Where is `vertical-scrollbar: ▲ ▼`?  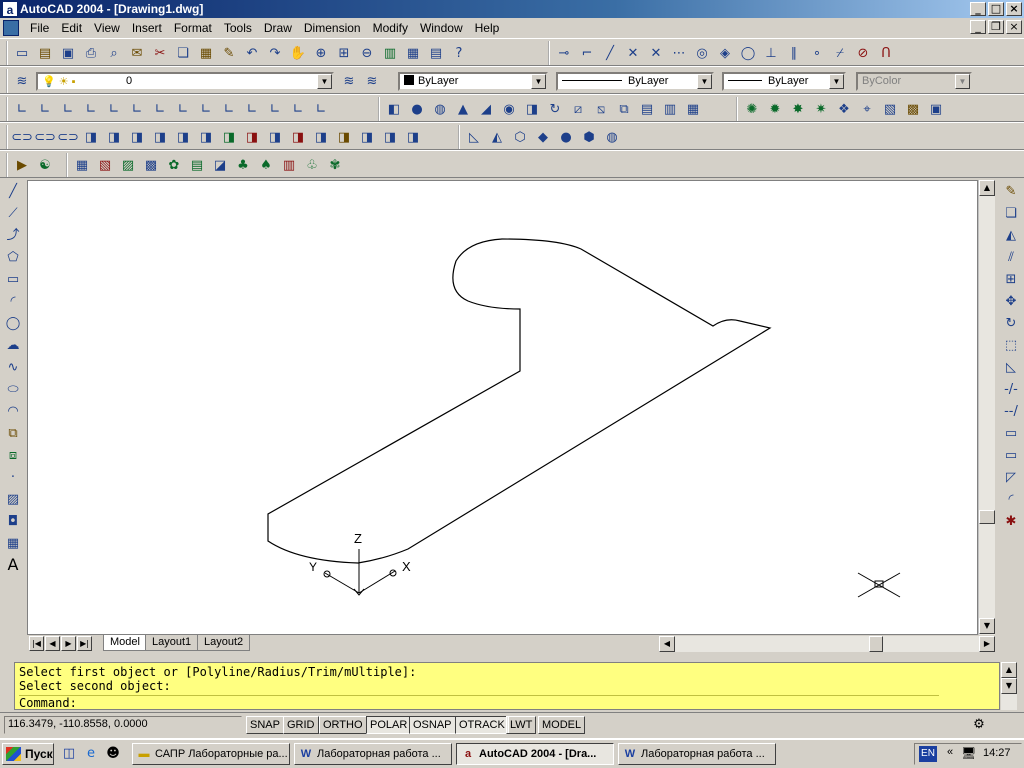
vertical-scrollbar: ▲ ▼ is located at coordinates (986, 407).